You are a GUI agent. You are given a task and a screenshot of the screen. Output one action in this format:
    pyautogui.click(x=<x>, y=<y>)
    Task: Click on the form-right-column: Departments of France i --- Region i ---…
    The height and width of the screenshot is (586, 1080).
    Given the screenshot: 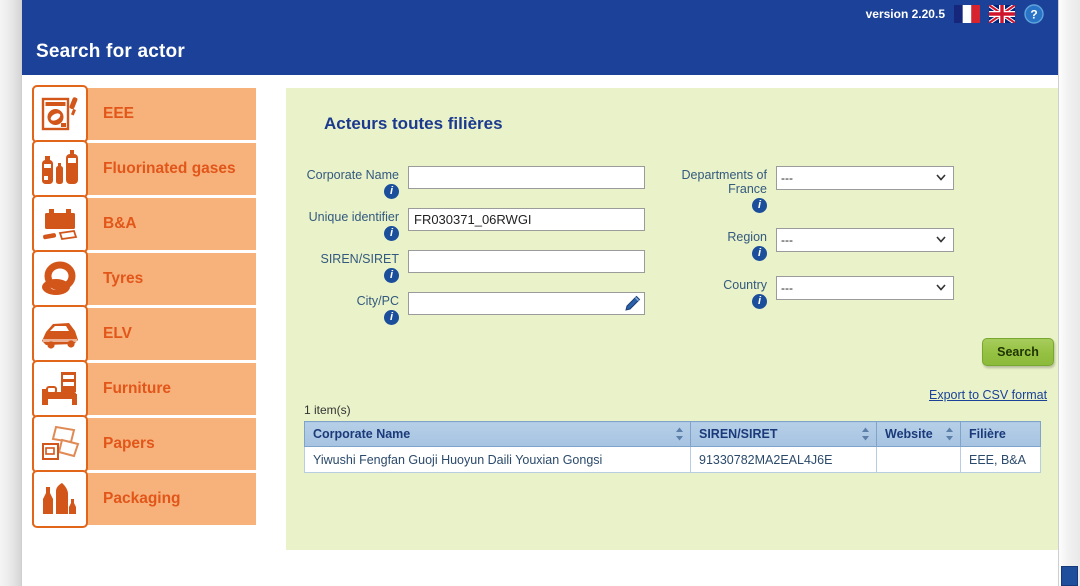 What is the action you would take?
    pyautogui.click(x=835, y=242)
    